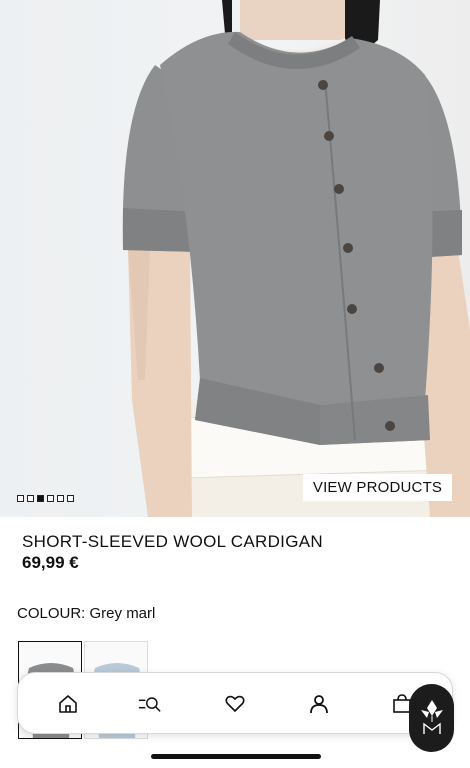 This screenshot has width=470, height=768. Describe the element at coordinates (40, 498) in the screenshot. I see `gallery-dot-active` at that location.